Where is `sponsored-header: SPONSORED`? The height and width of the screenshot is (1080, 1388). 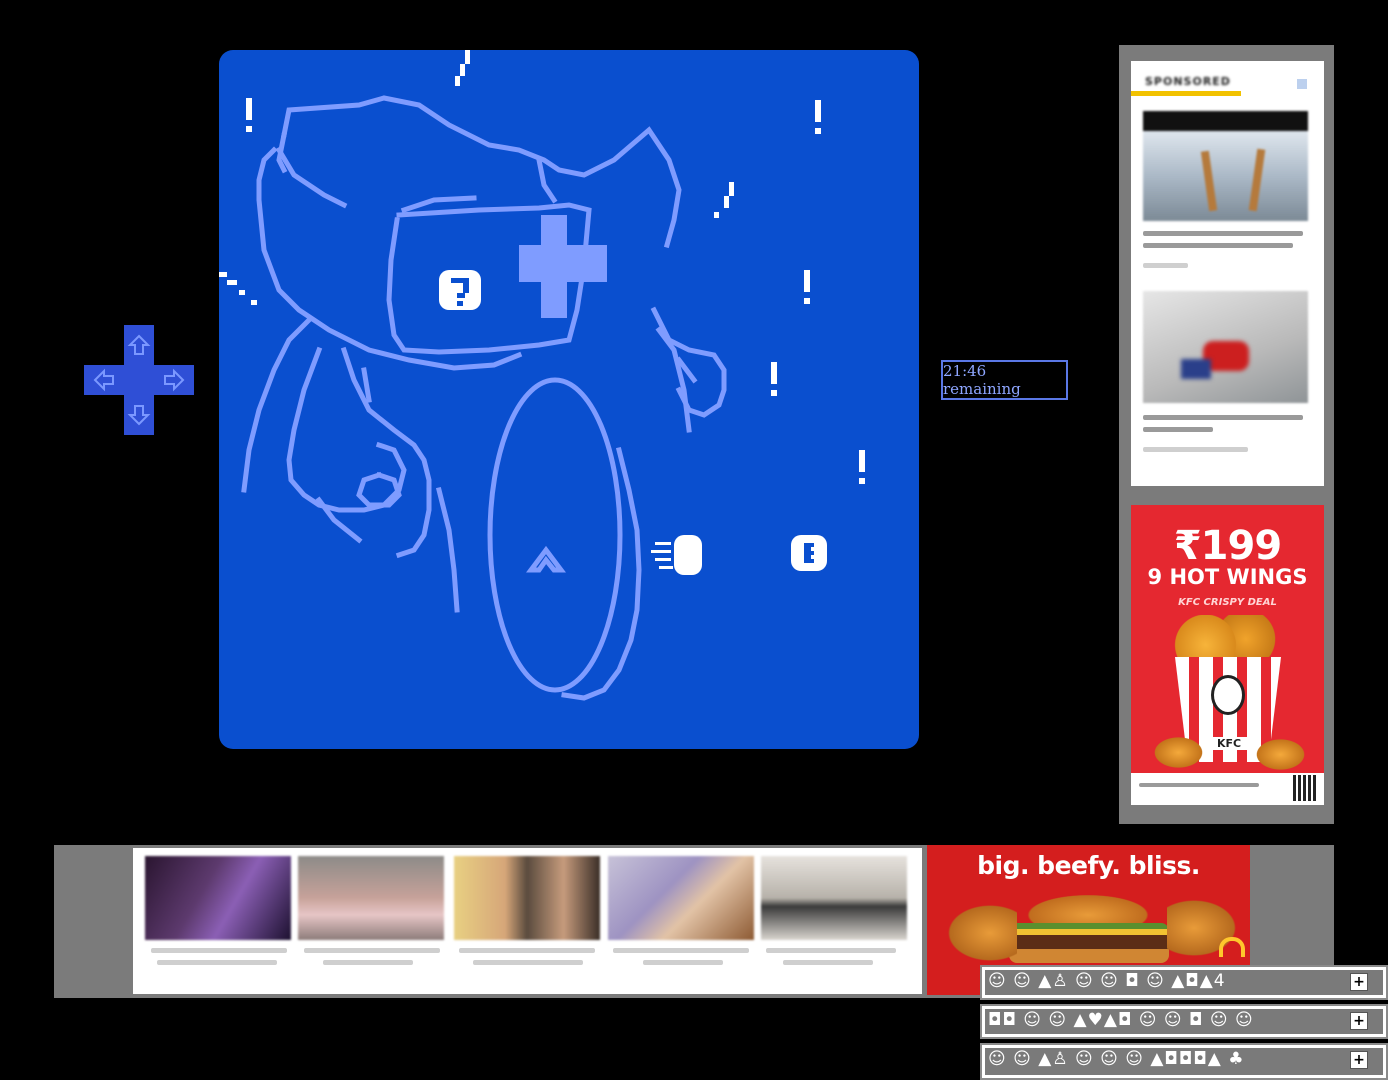
sponsored-header: SPONSORED is located at coordinates (1188, 81).